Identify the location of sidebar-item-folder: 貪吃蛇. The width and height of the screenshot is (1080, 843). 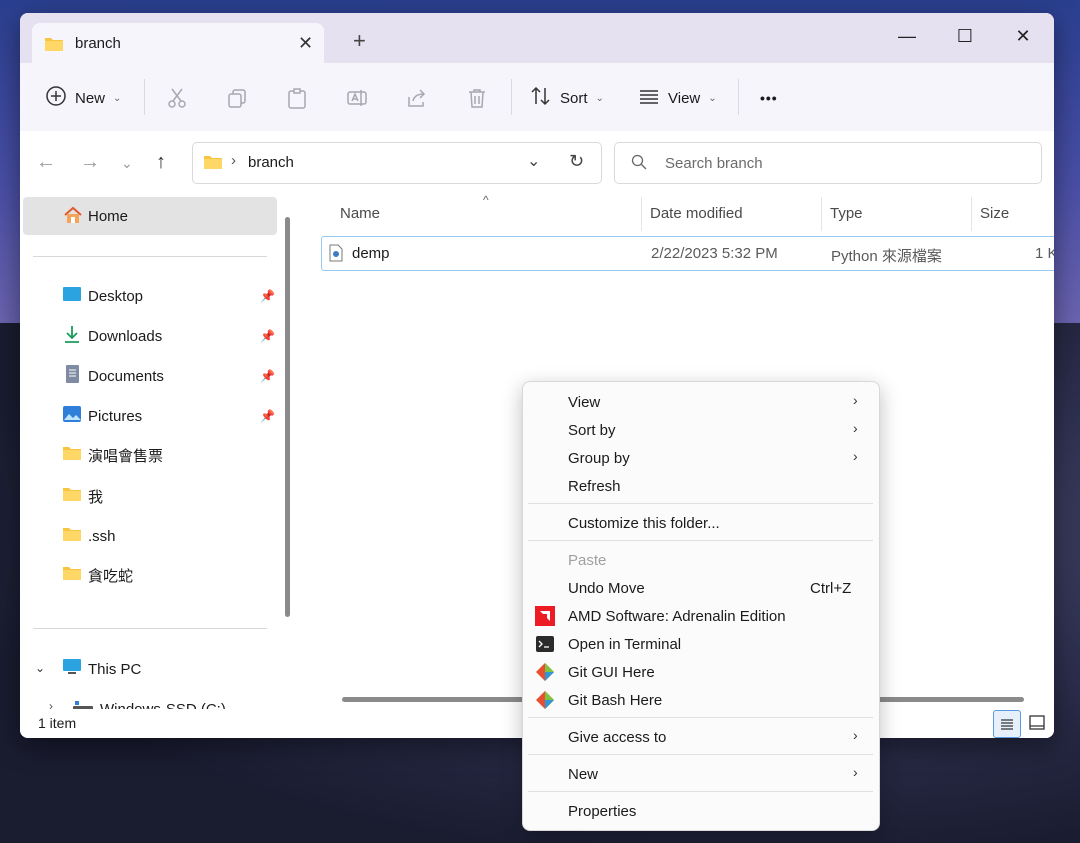
(97, 575).